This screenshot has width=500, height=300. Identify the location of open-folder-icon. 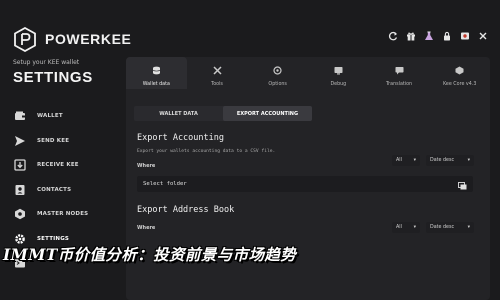
(462, 184).